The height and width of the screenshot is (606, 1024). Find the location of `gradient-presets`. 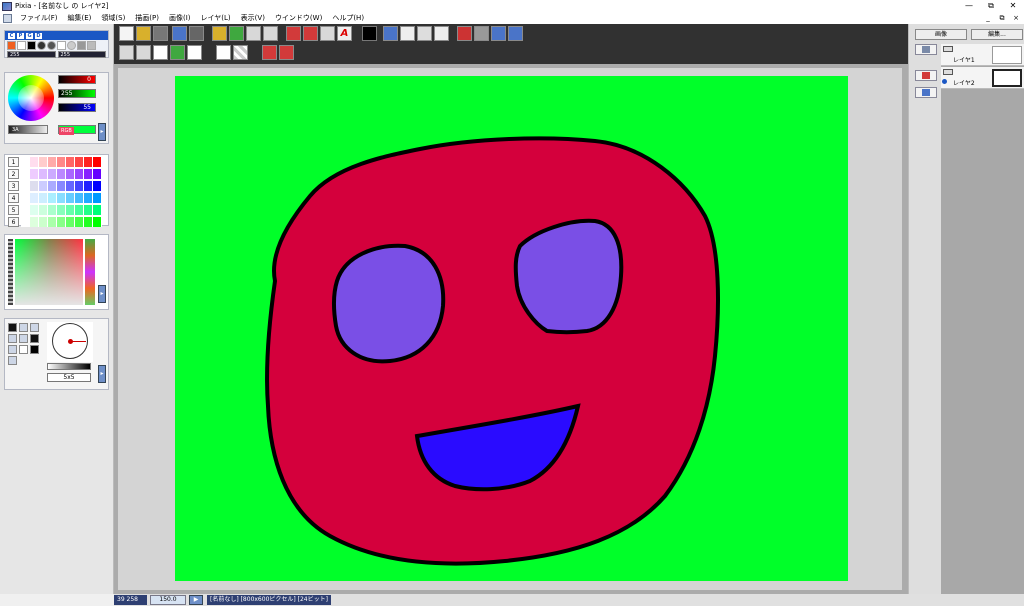

gradient-presets is located at coordinates (90, 272).